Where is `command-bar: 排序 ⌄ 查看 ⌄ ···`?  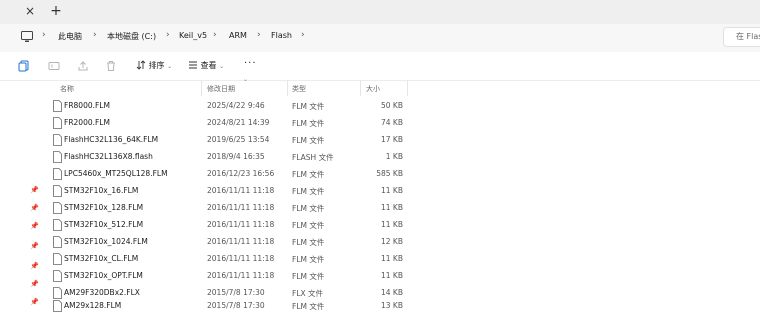
command-bar: 排序 ⌄ 查看 ⌄ ··· is located at coordinates (380, 66).